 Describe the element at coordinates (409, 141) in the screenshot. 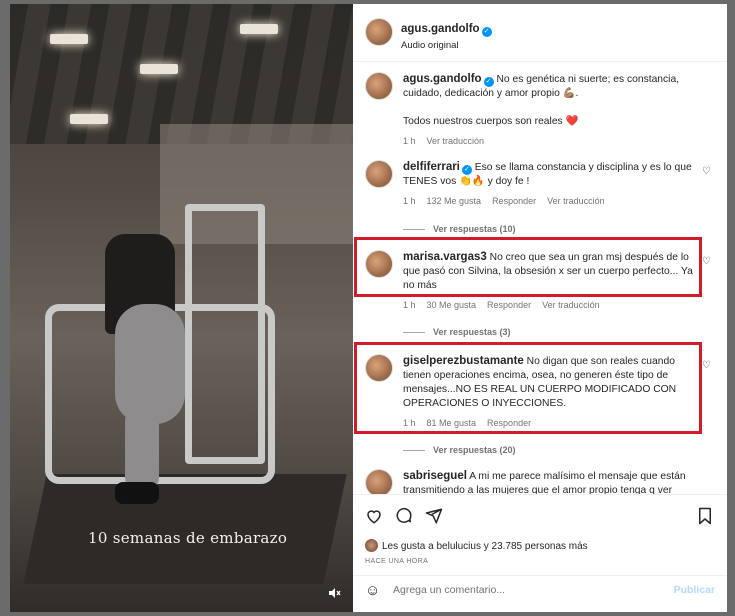

I see `caption-time: 1 h` at that location.